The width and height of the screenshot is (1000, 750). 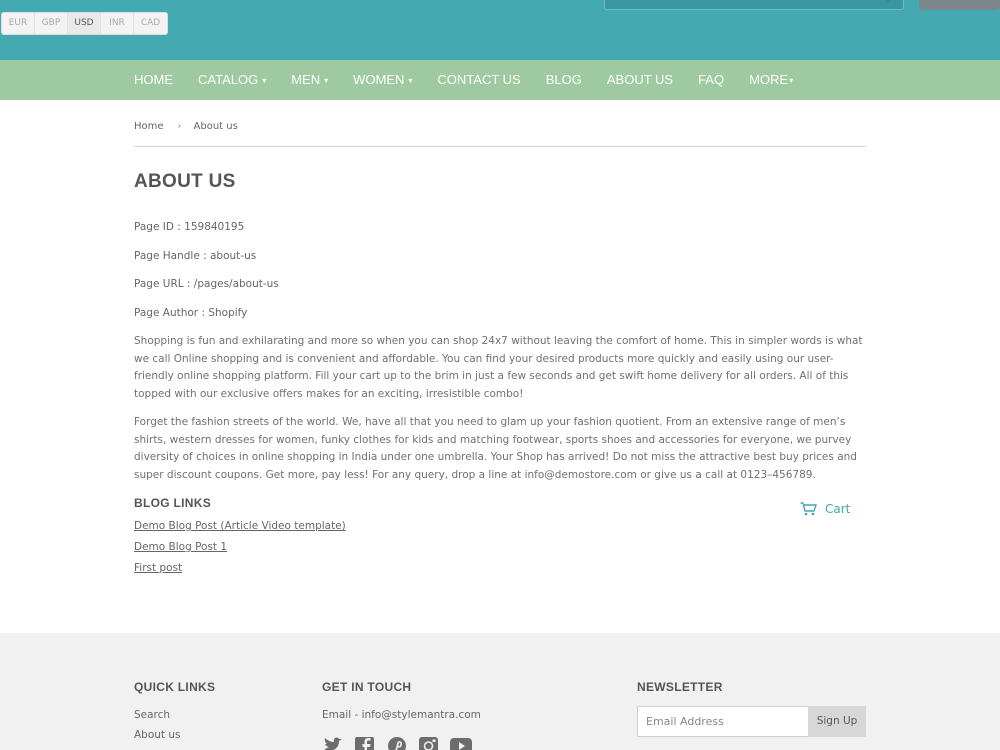 What do you see at coordinates (240, 526) in the screenshot?
I see `blog-link: Demo Blog Post (Article Video template)` at bounding box center [240, 526].